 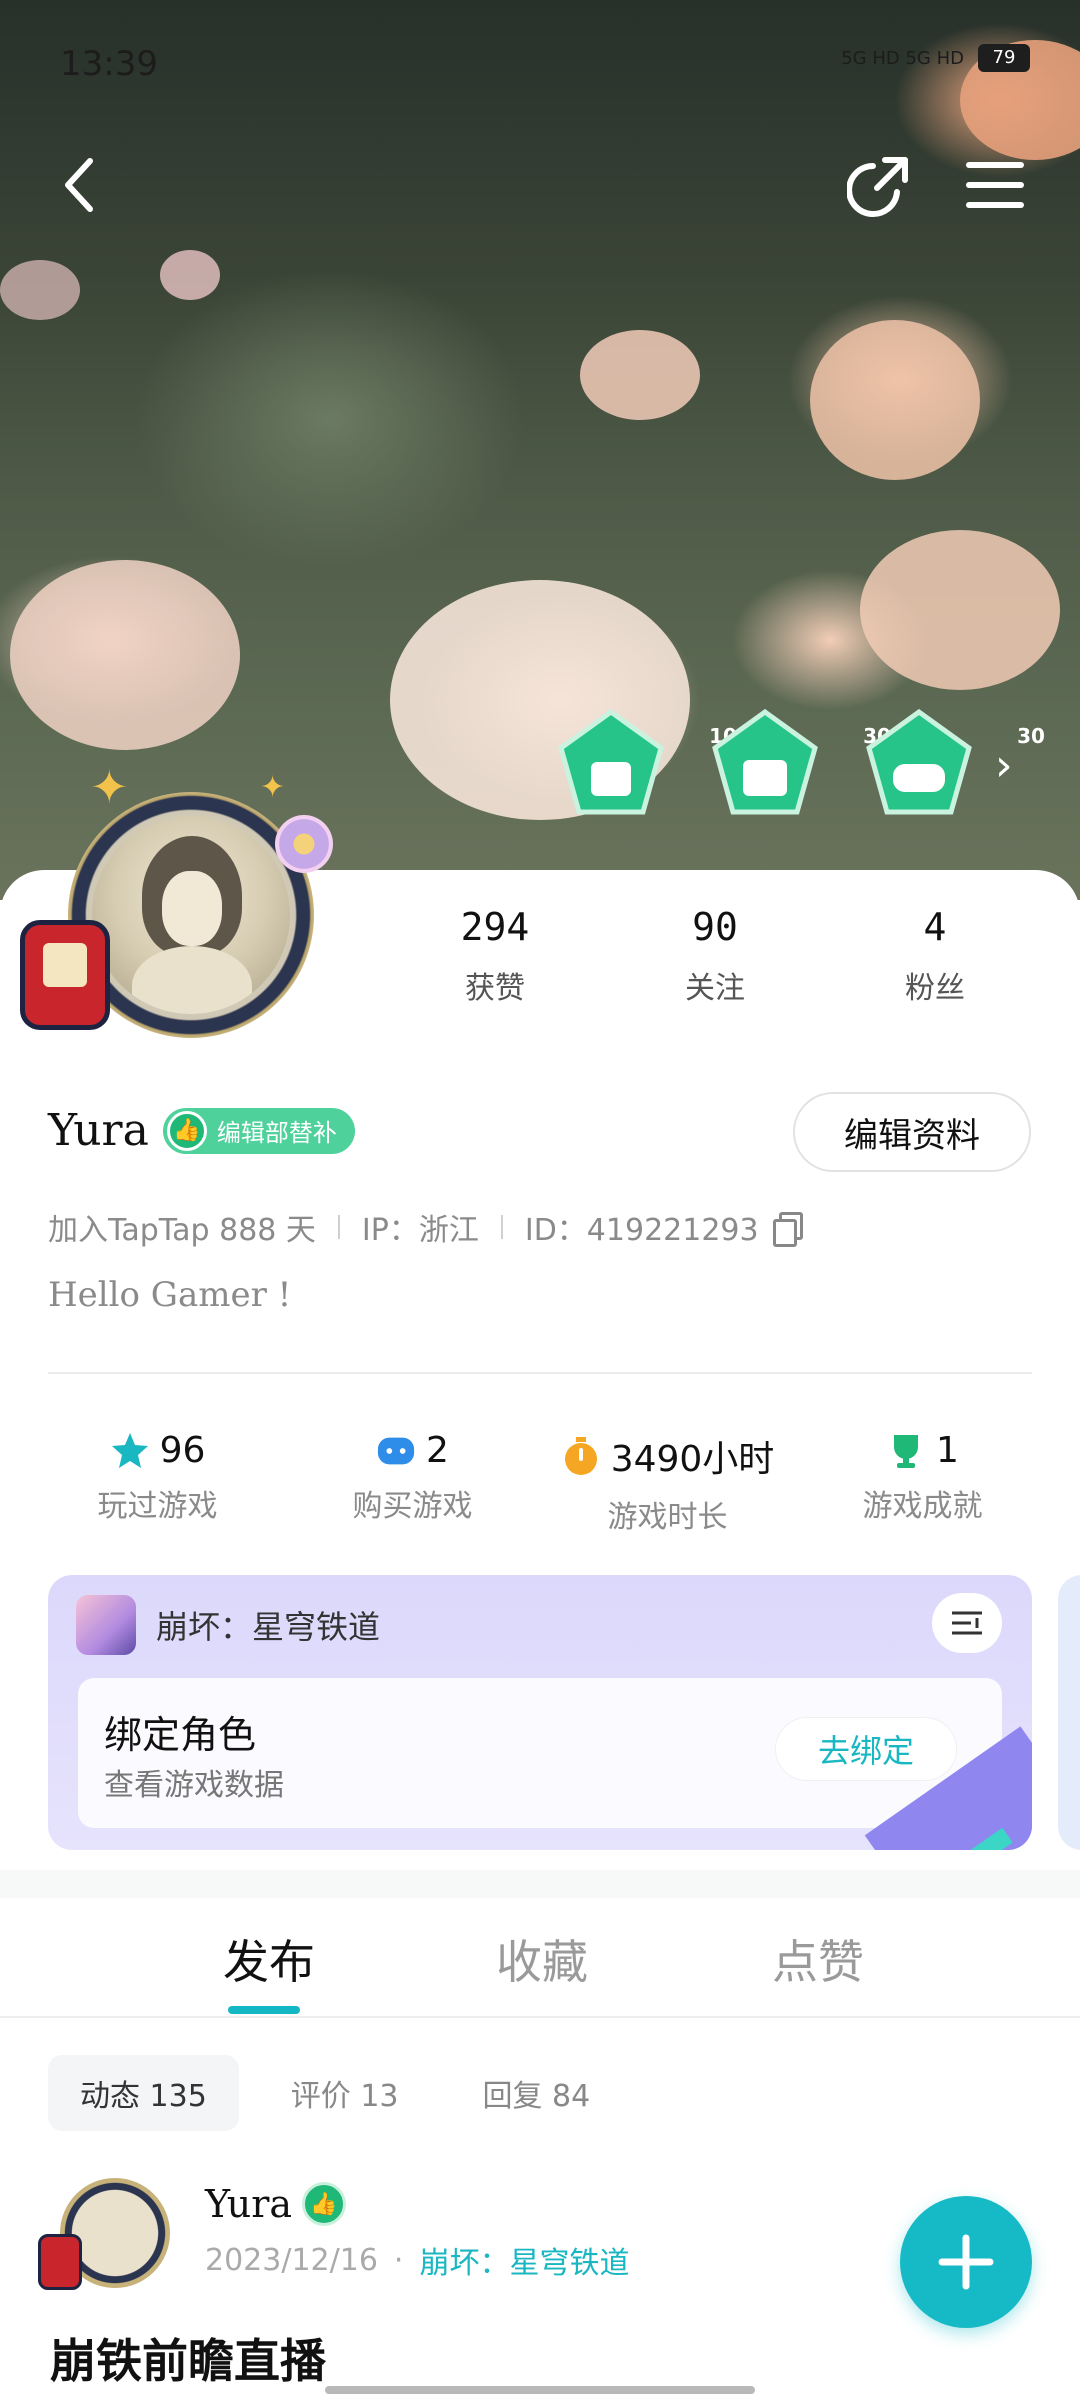 I want to click on share-icon, so click(x=877, y=187).